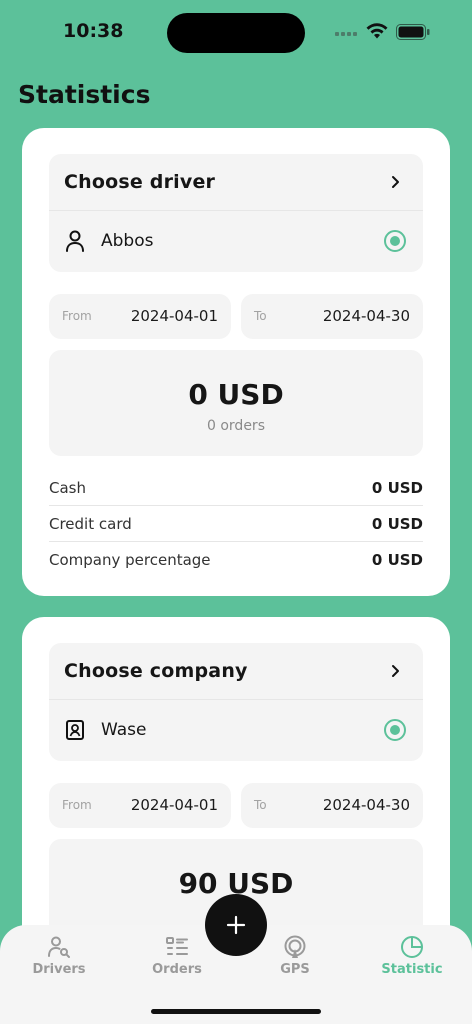 The width and height of the screenshot is (472, 1024). Describe the element at coordinates (412, 947) in the screenshot. I see `pie-chart-icon` at that location.